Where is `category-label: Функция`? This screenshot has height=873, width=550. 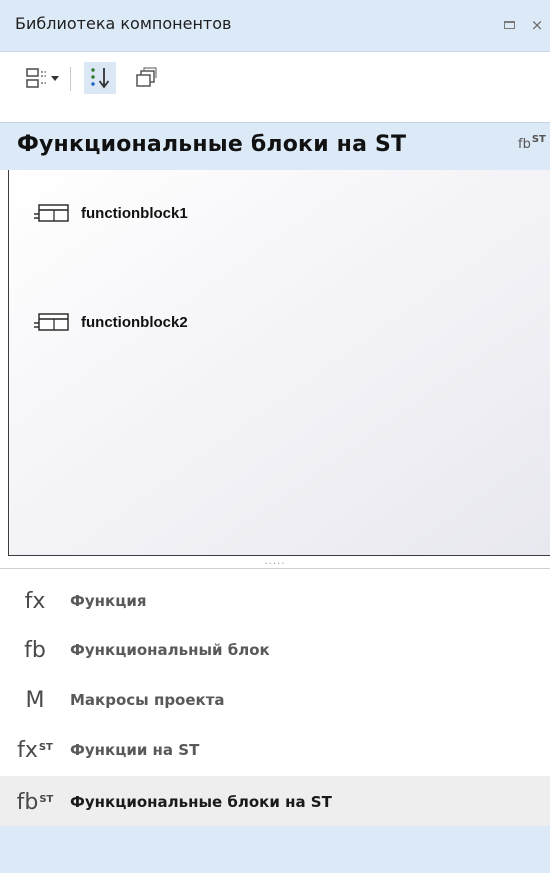 category-label: Функция is located at coordinates (108, 601).